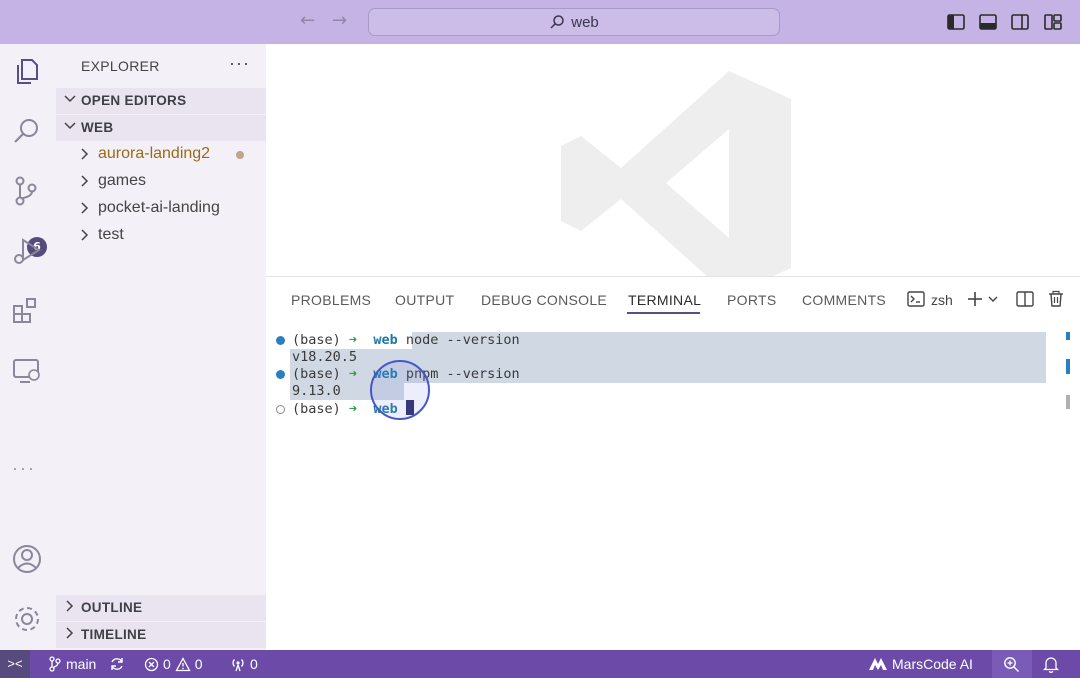 This screenshot has height=678, width=1080. What do you see at coordinates (462, 340) in the screenshot?
I see `command-text: node --version` at bounding box center [462, 340].